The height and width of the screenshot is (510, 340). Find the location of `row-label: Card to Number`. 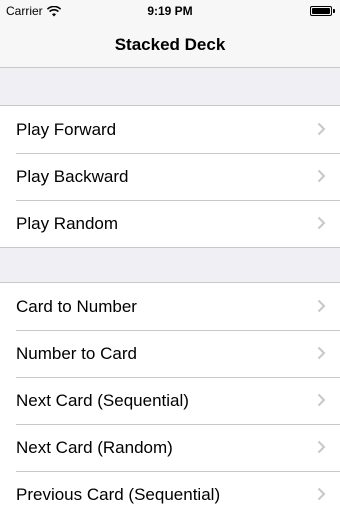

row-label: Card to Number is located at coordinates (76, 306).